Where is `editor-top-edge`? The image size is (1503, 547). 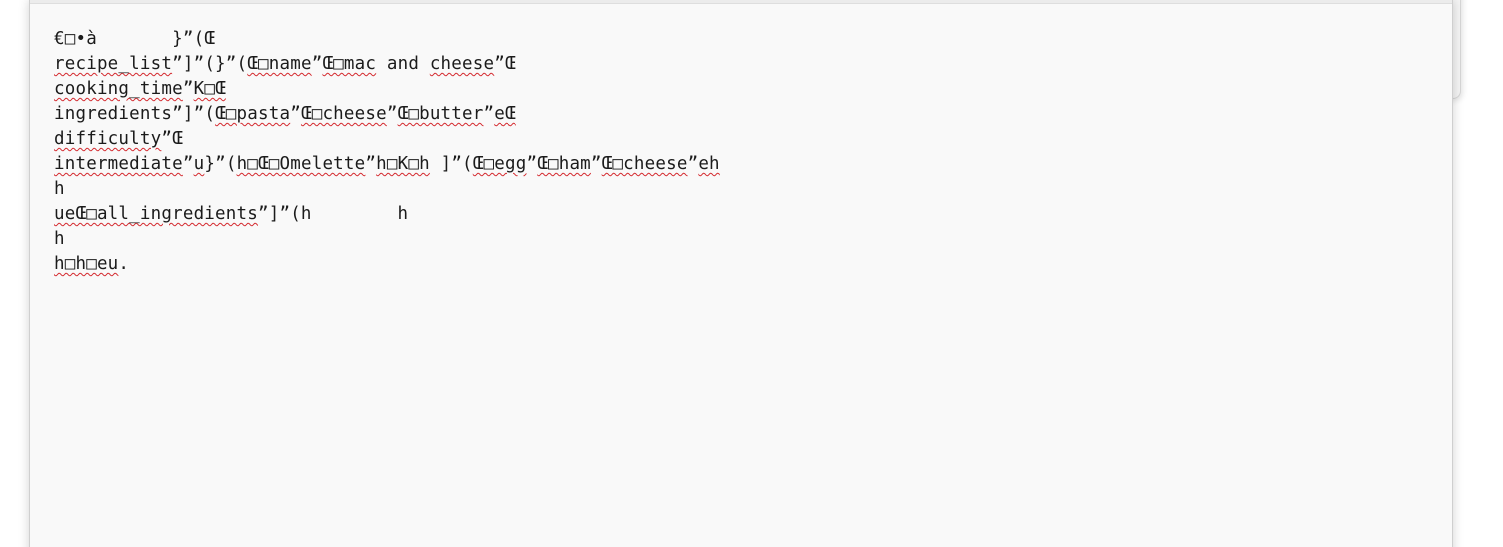 editor-top-edge is located at coordinates (741, 2).